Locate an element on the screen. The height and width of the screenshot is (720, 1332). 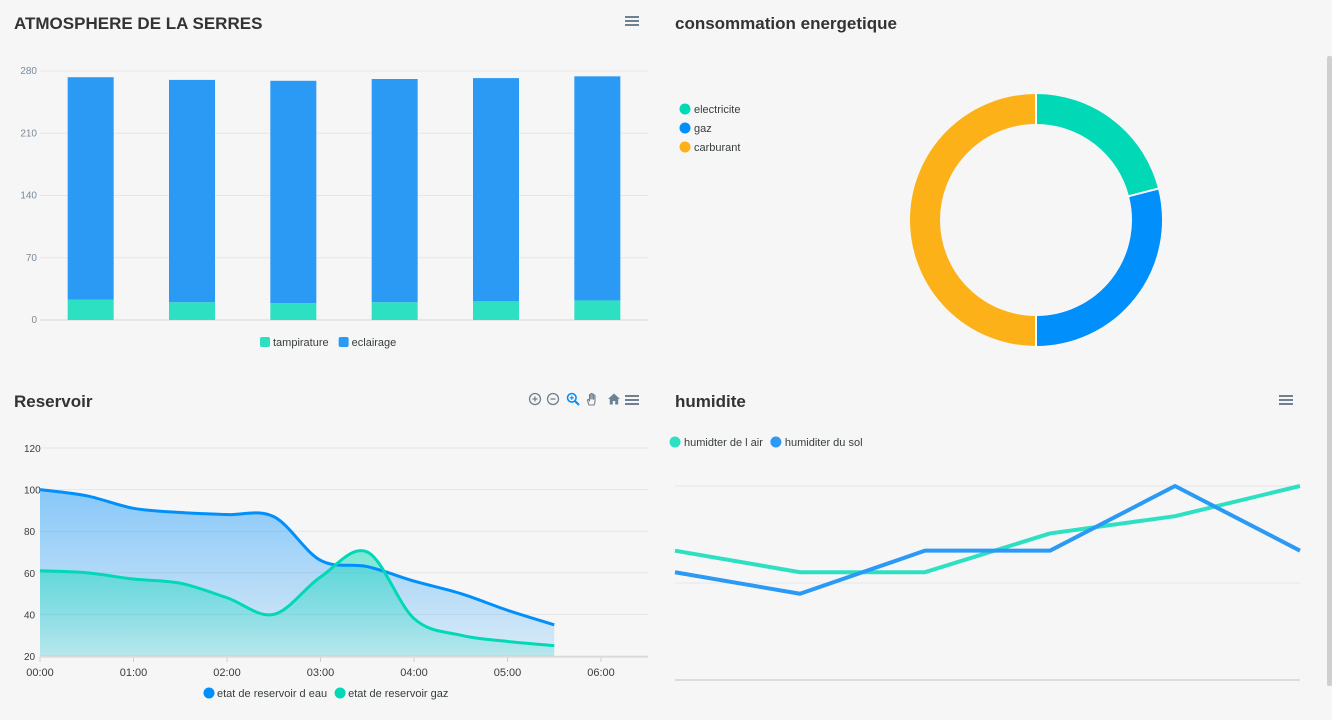
donut-slice-gaz is located at coordinates (1098, 267).